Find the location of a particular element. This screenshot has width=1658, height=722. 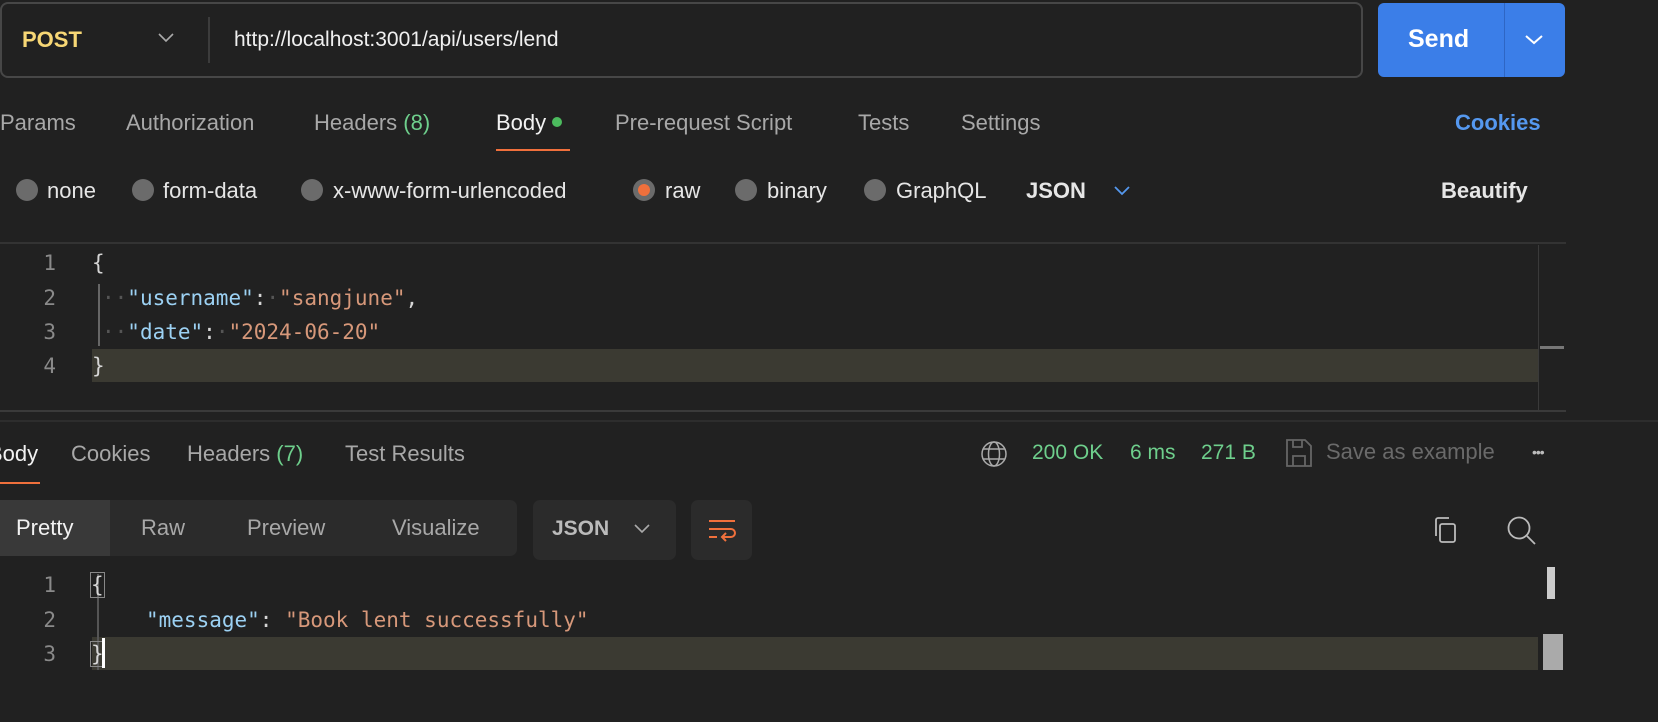

code-line: ··"date":·"2024-06-20" is located at coordinates (241, 332).